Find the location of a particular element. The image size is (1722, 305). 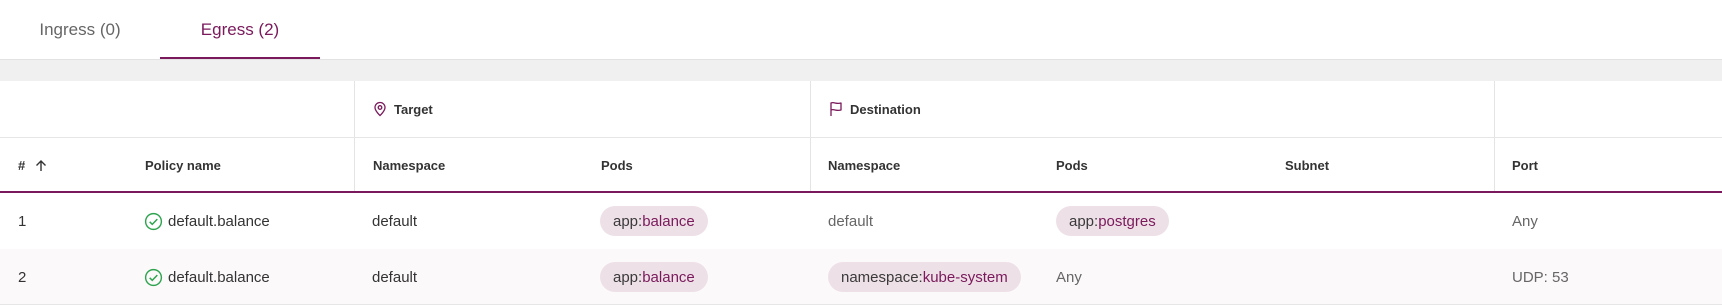

group-header-target: Target is located at coordinates (402, 109).